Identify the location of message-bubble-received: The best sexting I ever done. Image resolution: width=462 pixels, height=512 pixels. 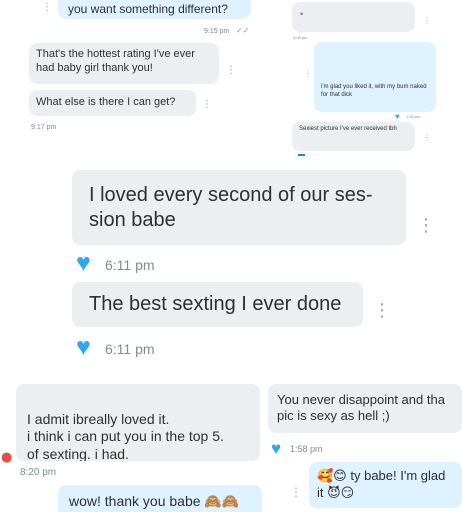
(217, 304).